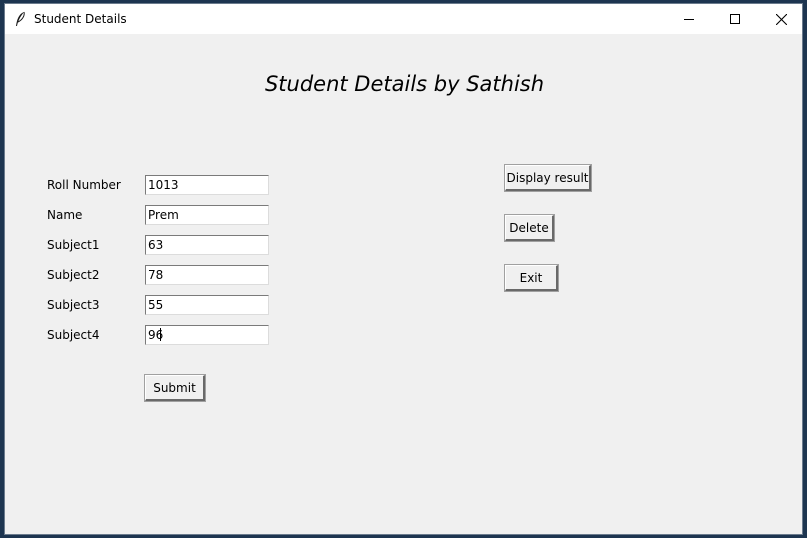  What do you see at coordinates (163, 185) in the screenshot?
I see `roll-number-value: 1013` at bounding box center [163, 185].